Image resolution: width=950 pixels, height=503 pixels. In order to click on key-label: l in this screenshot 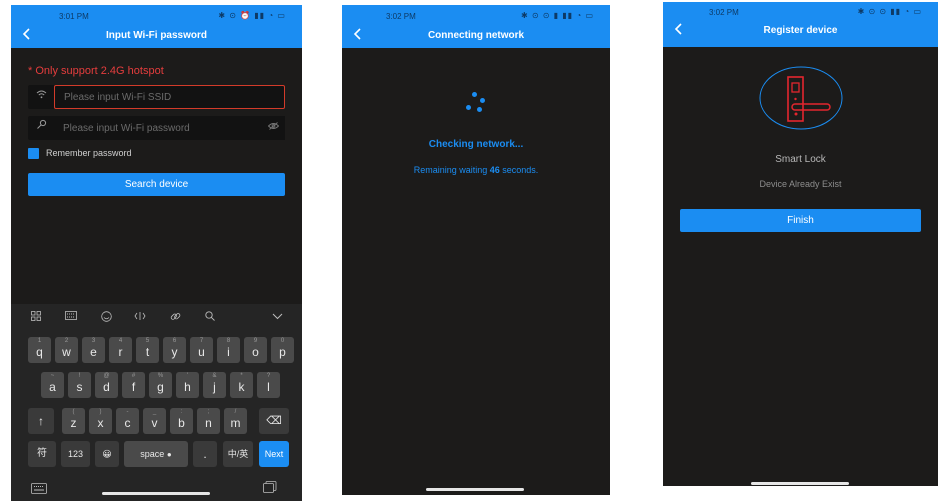, I will do `click(268, 387)`.